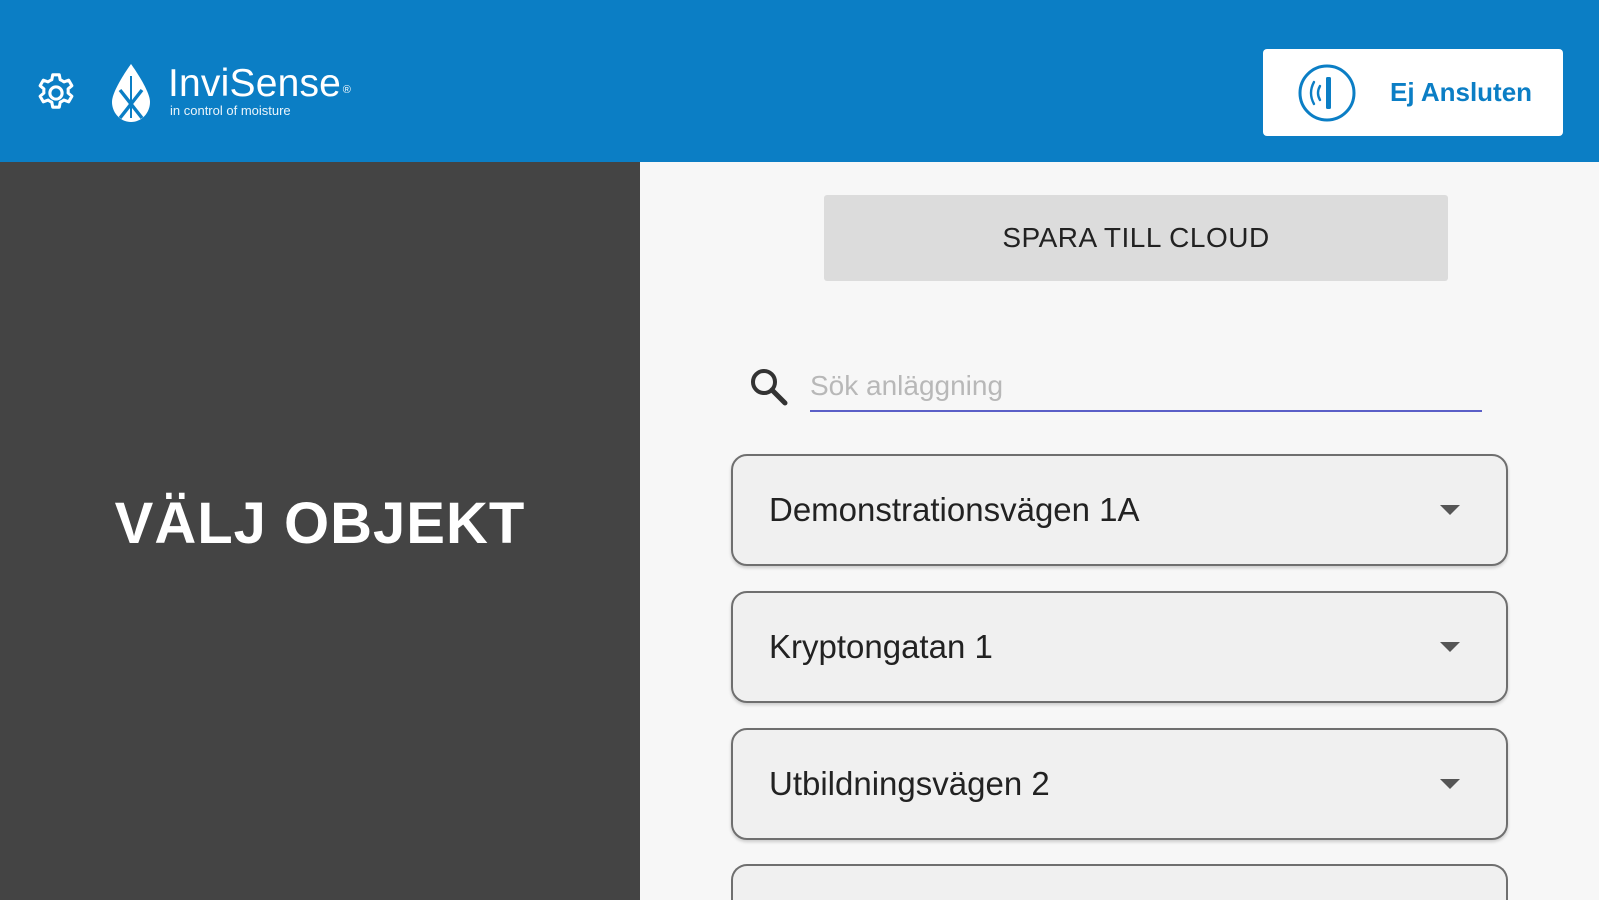 This screenshot has width=1599, height=900. What do you see at coordinates (1136, 238) in the screenshot?
I see `save-to-cloud-button: SPARA TILL CLOUD` at bounding box center [1136, 238].